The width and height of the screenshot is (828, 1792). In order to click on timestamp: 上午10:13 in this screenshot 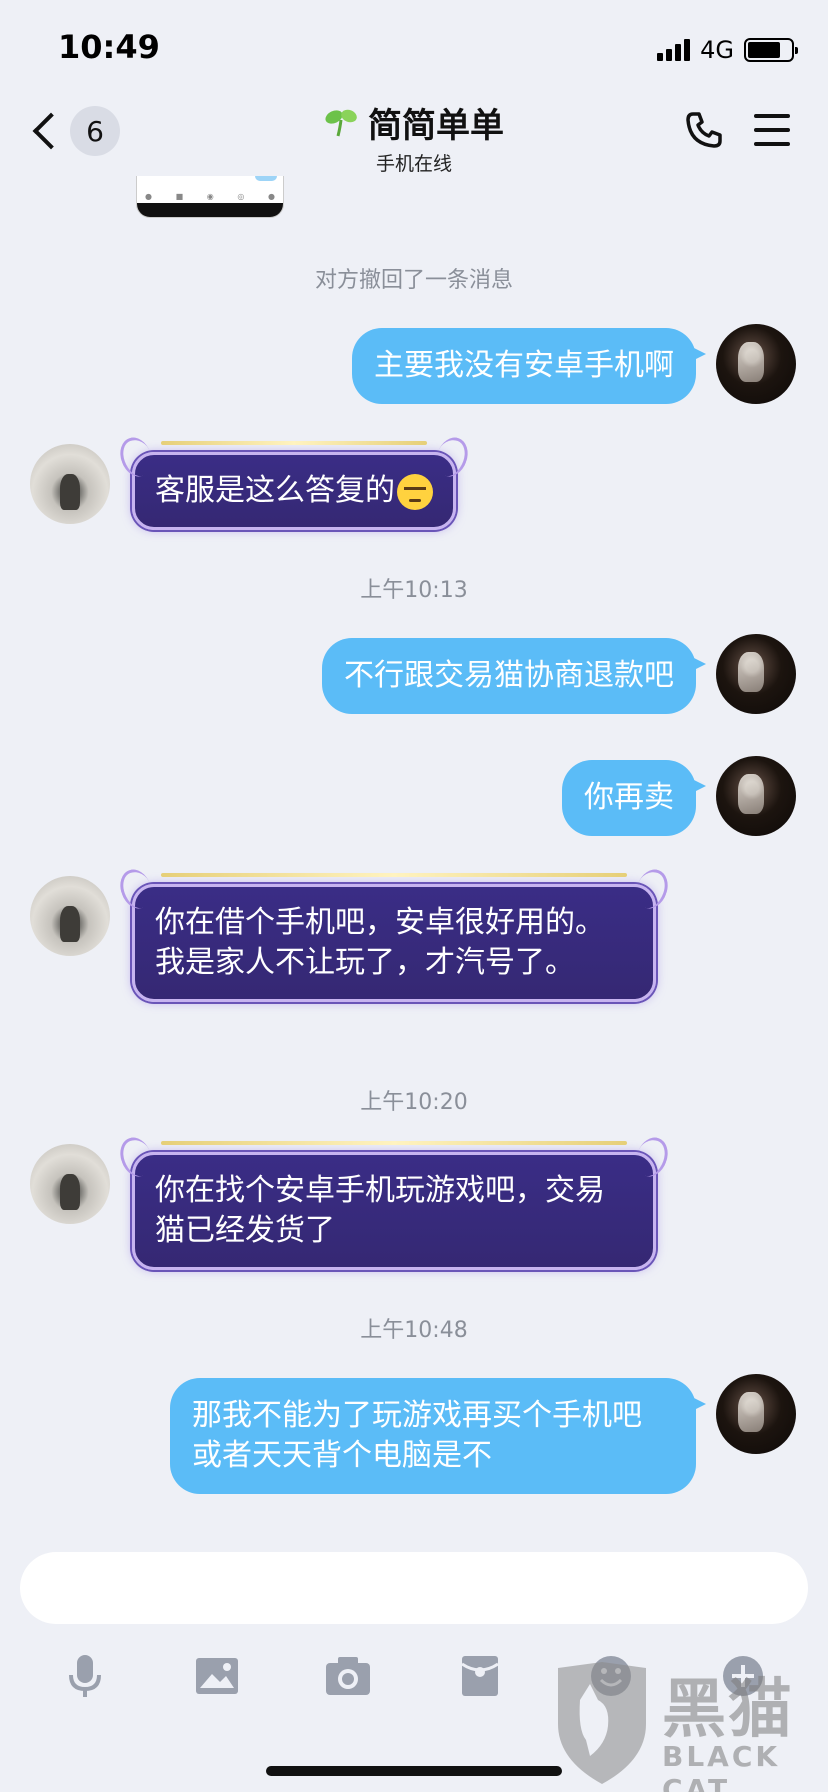, I will do `click(414, 590)`.